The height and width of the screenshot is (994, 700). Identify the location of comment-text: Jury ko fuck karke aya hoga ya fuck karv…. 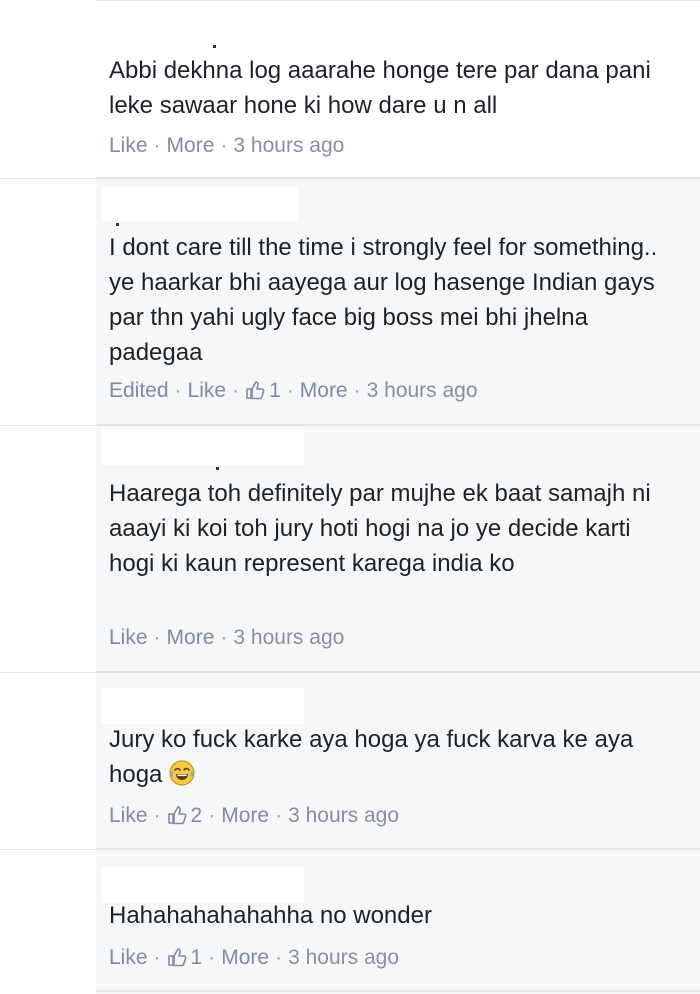
(394, 757).